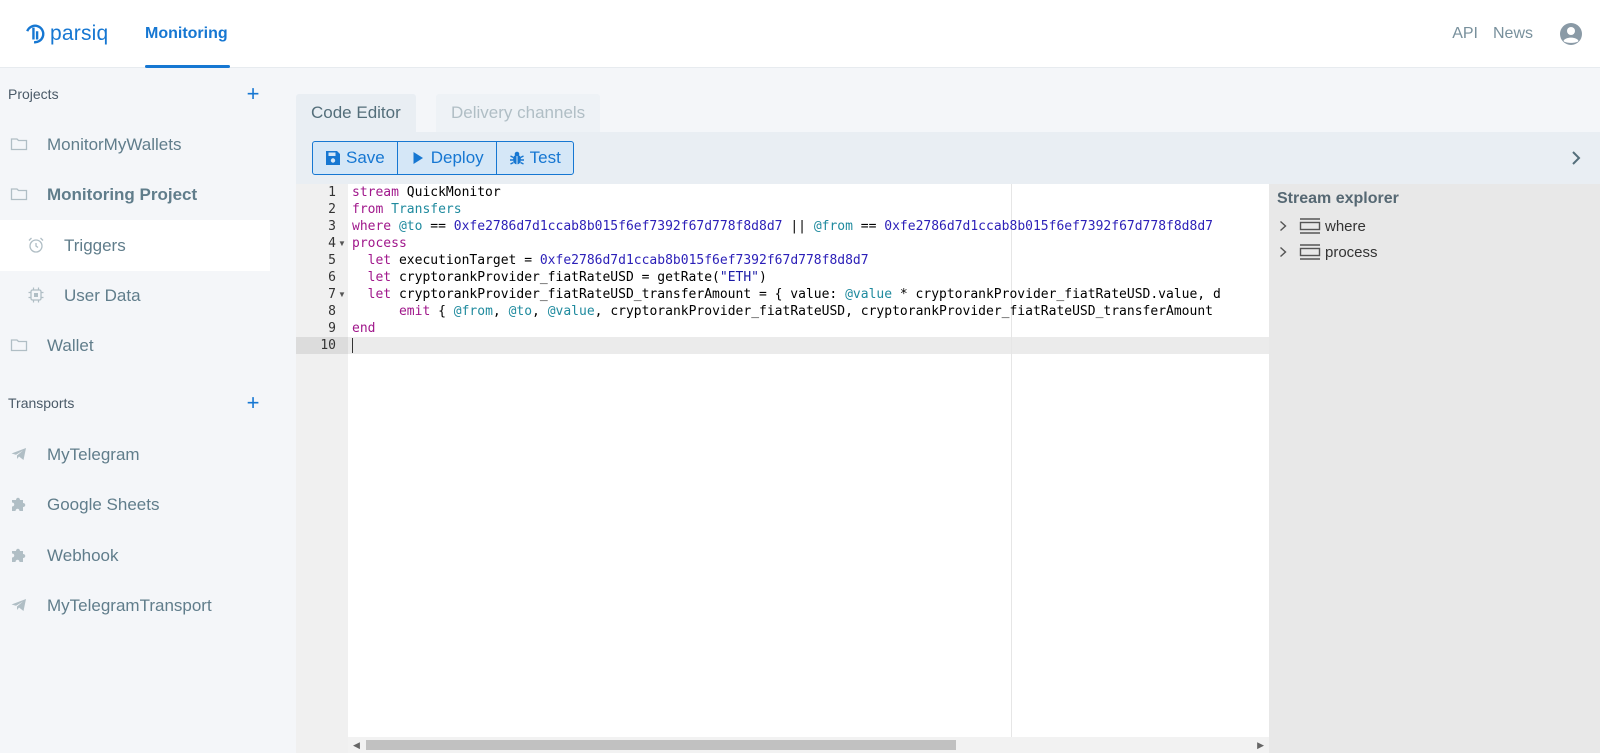 This screenshot has height=753, width=1600. I want to click on sidebar-item-label: Webhook, so click(83, 555).